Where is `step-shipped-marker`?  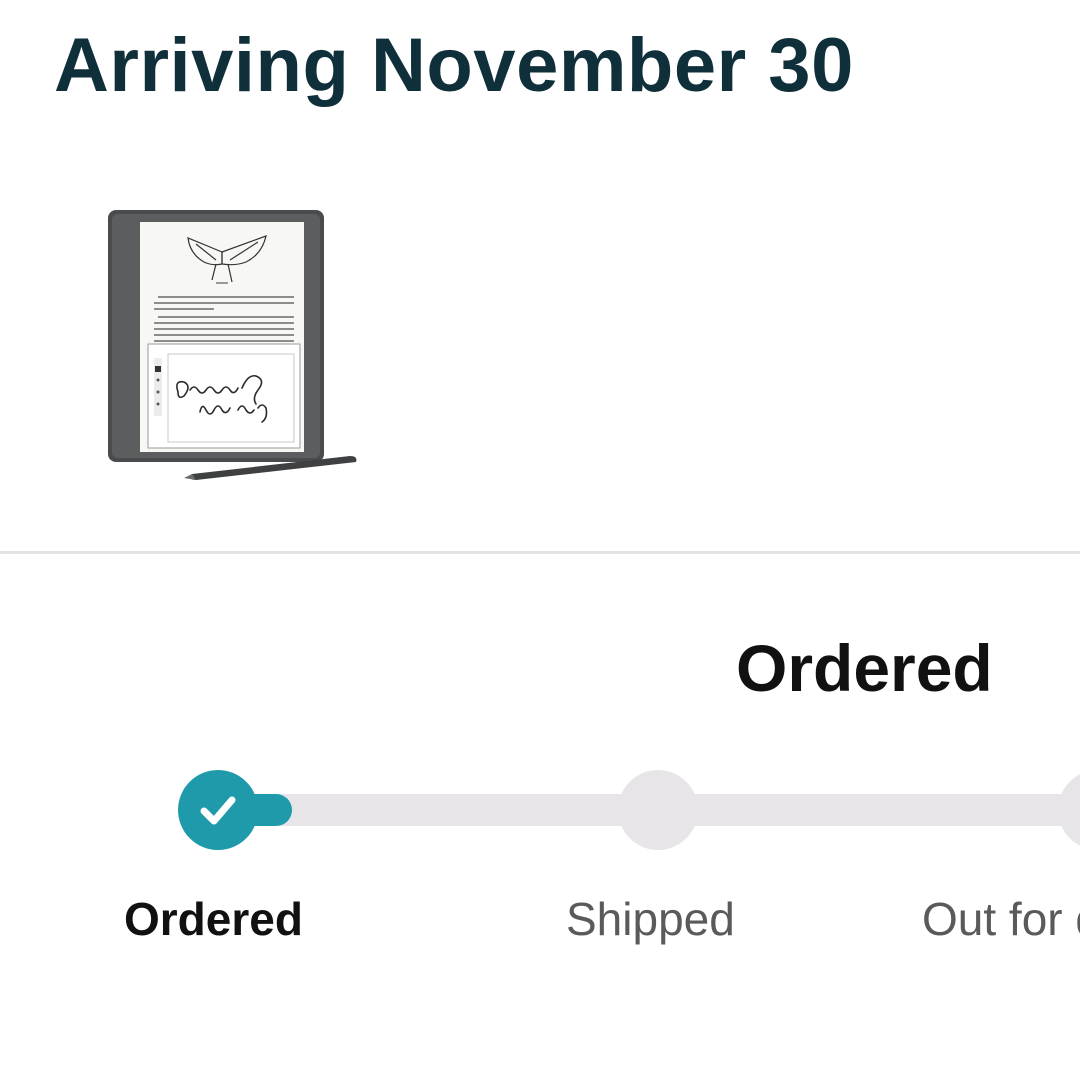
step-shipped-marker is located at coordinates (658, 810).